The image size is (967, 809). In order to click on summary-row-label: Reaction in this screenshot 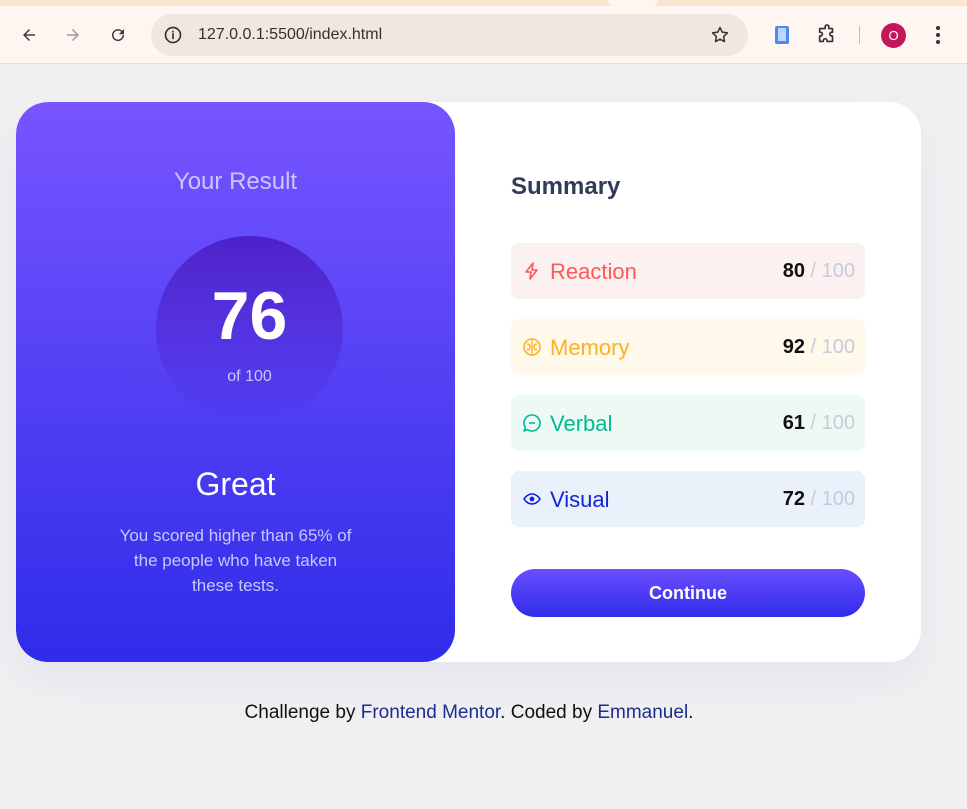, I will do `click(593, 271)`.